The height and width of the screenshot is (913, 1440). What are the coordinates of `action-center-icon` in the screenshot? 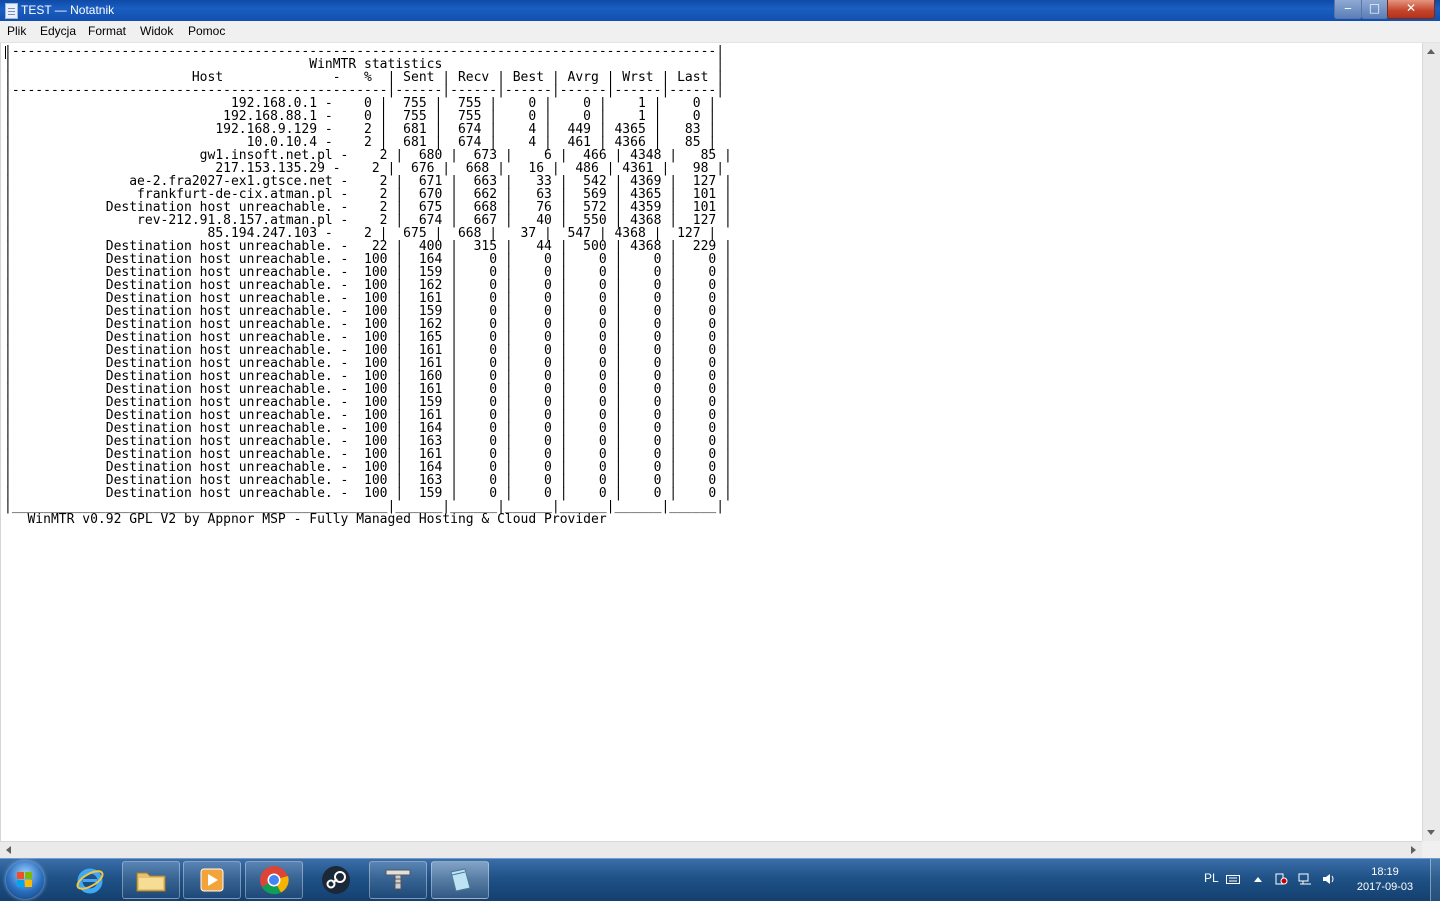 It's located at (1281, 879).